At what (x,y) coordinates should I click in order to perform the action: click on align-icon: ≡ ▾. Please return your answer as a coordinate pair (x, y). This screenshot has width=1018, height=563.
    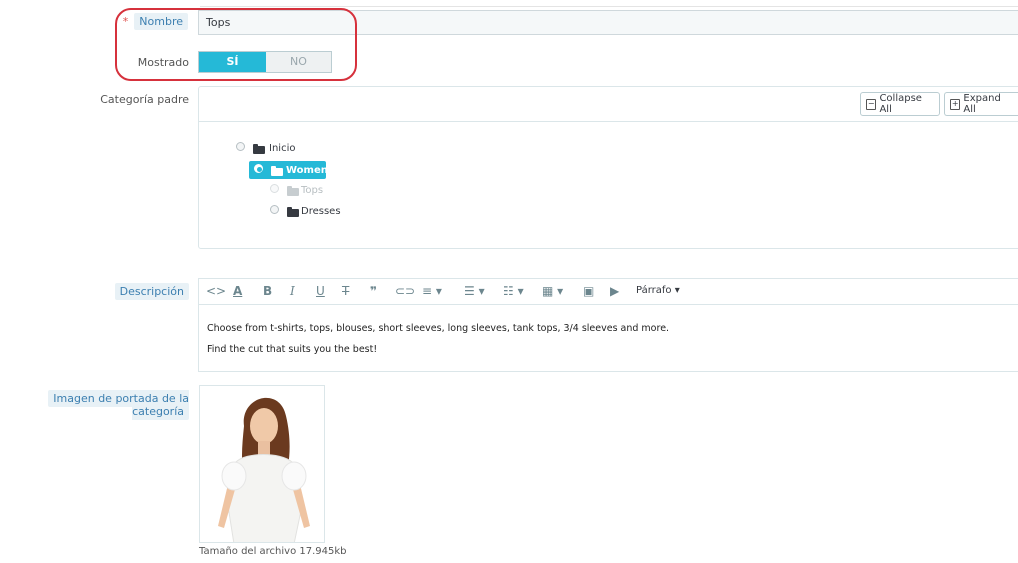
    Looking at the image, I should click on (432, 291).